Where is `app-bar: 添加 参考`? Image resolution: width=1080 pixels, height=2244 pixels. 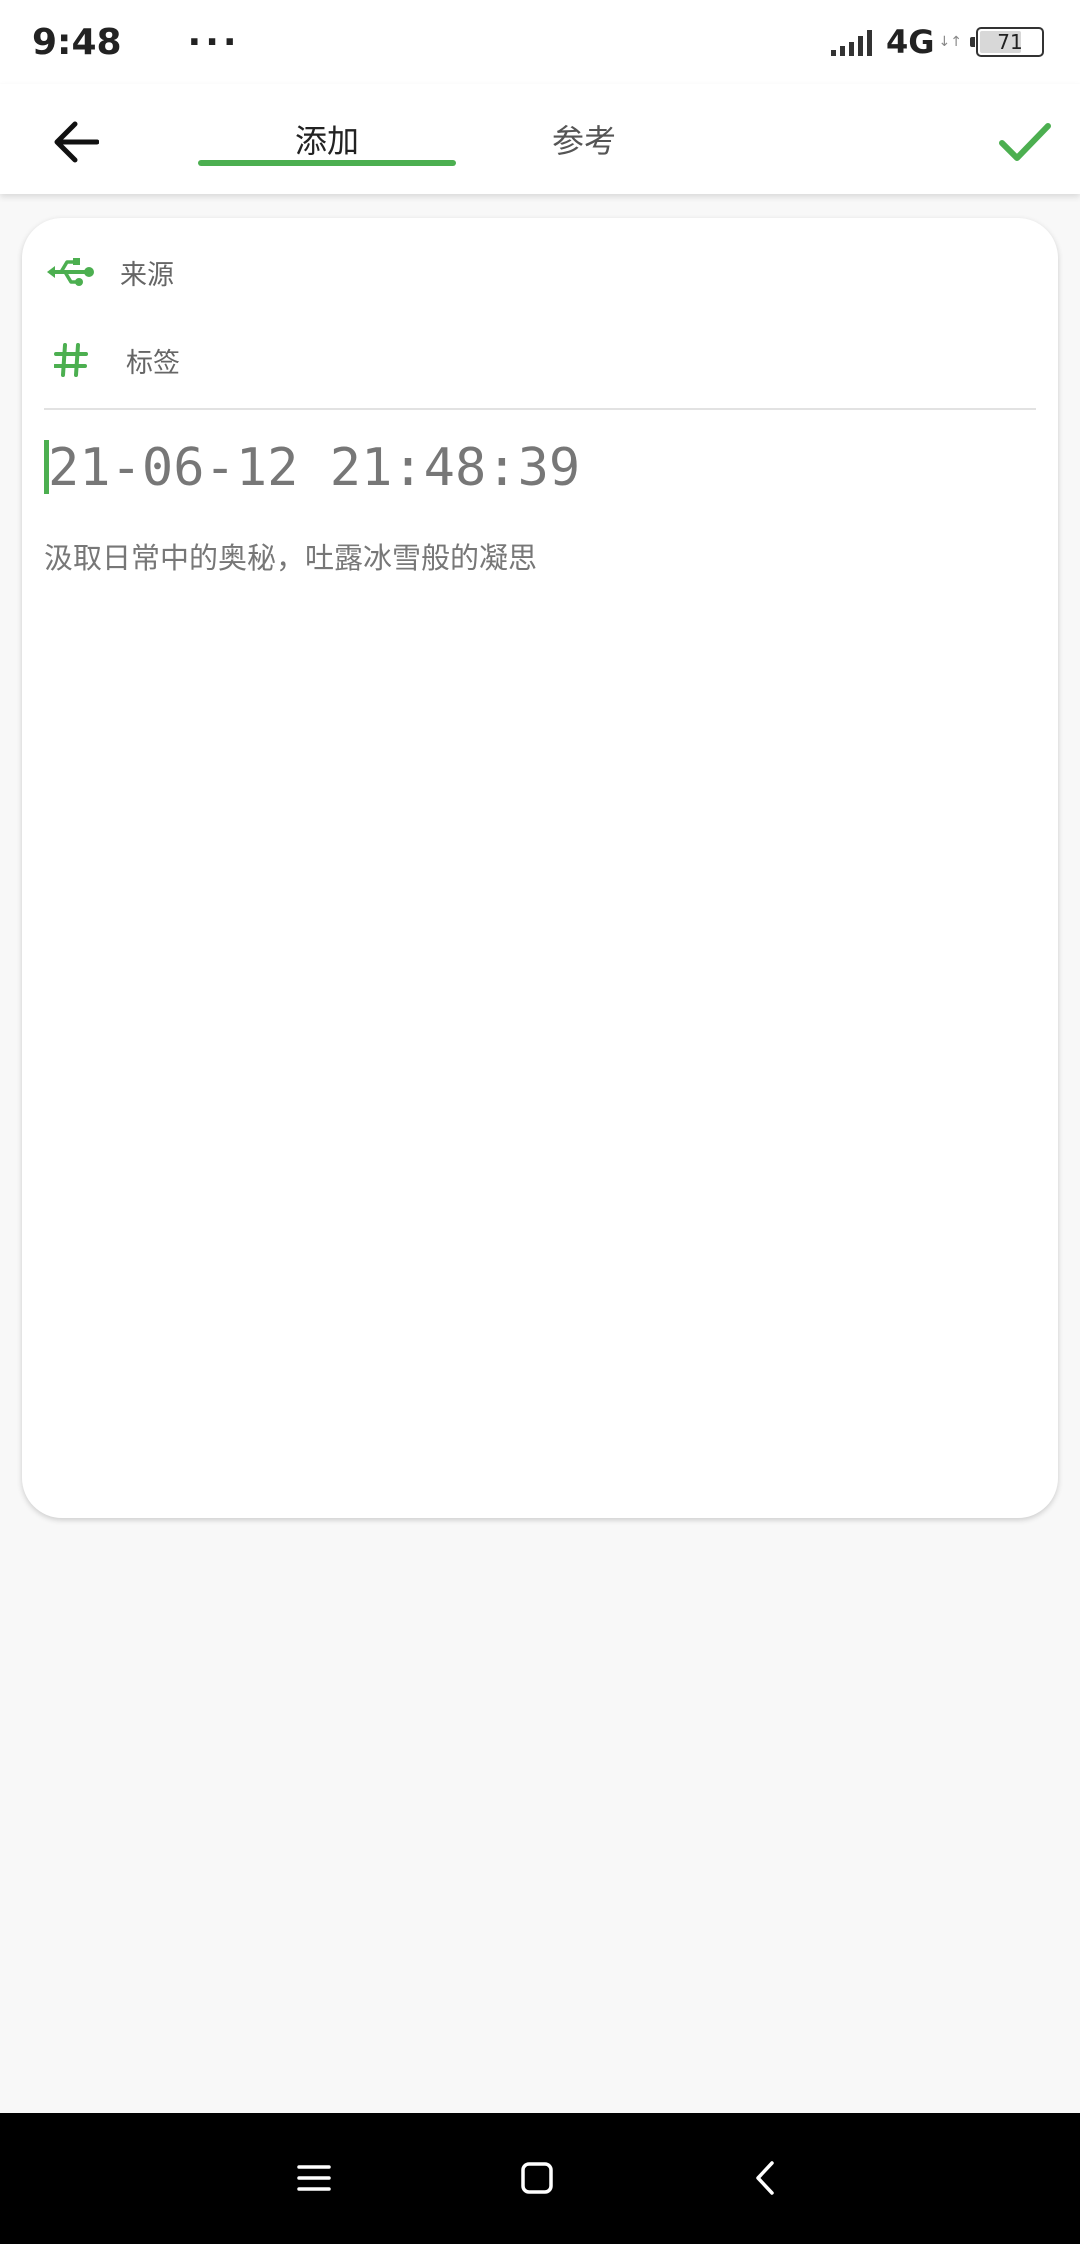
app-bar: 添加 参考 is located at coordinates (540, 139).